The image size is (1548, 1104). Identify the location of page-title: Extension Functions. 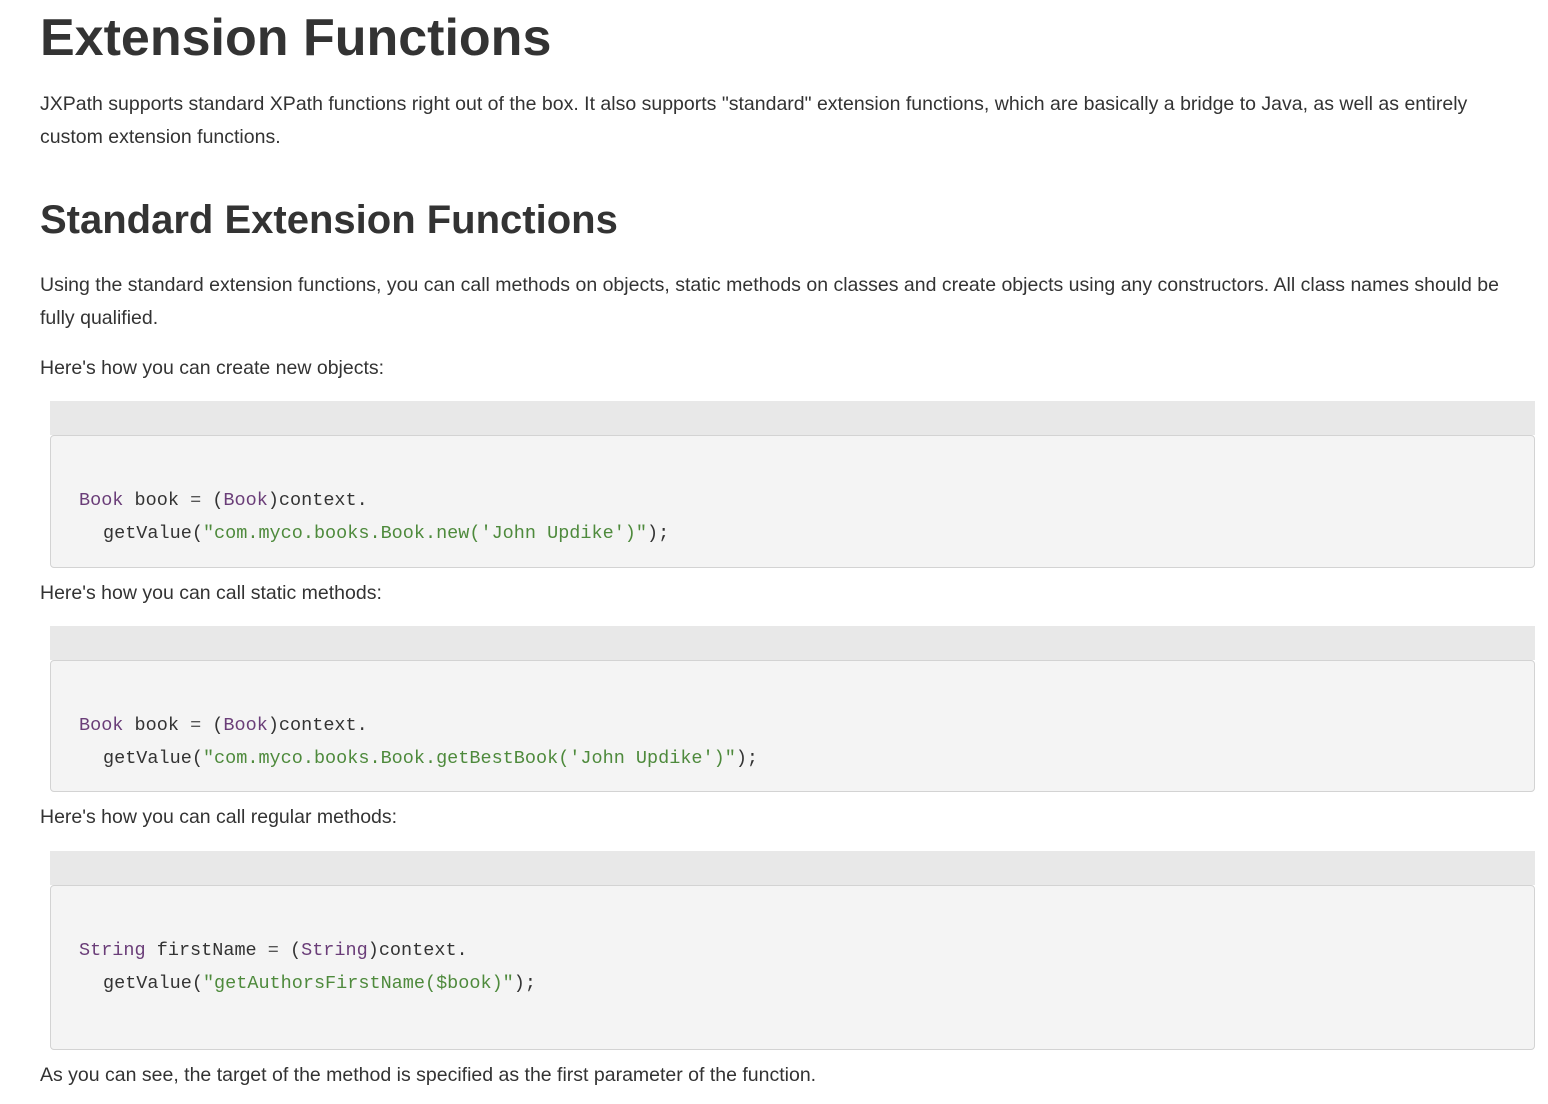
(296, 38).